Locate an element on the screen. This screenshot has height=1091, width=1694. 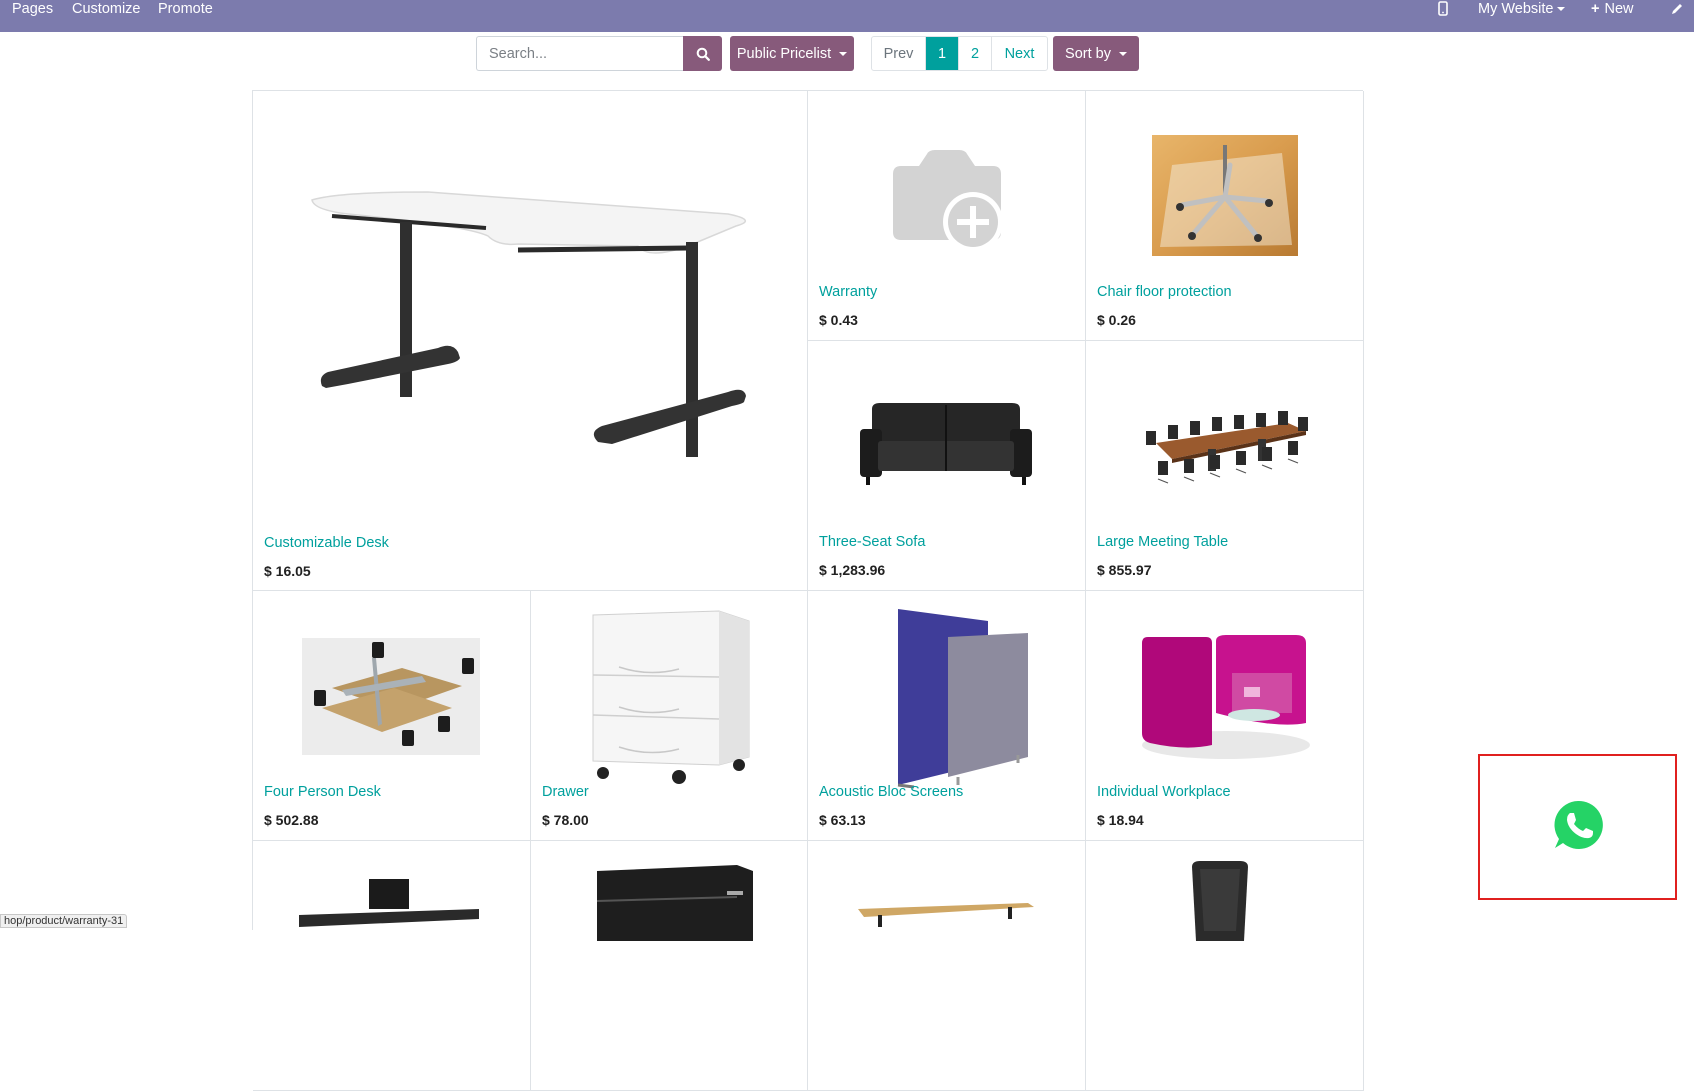
product-card: Drawer $ 78.00 is located at coordinates (669, 716).